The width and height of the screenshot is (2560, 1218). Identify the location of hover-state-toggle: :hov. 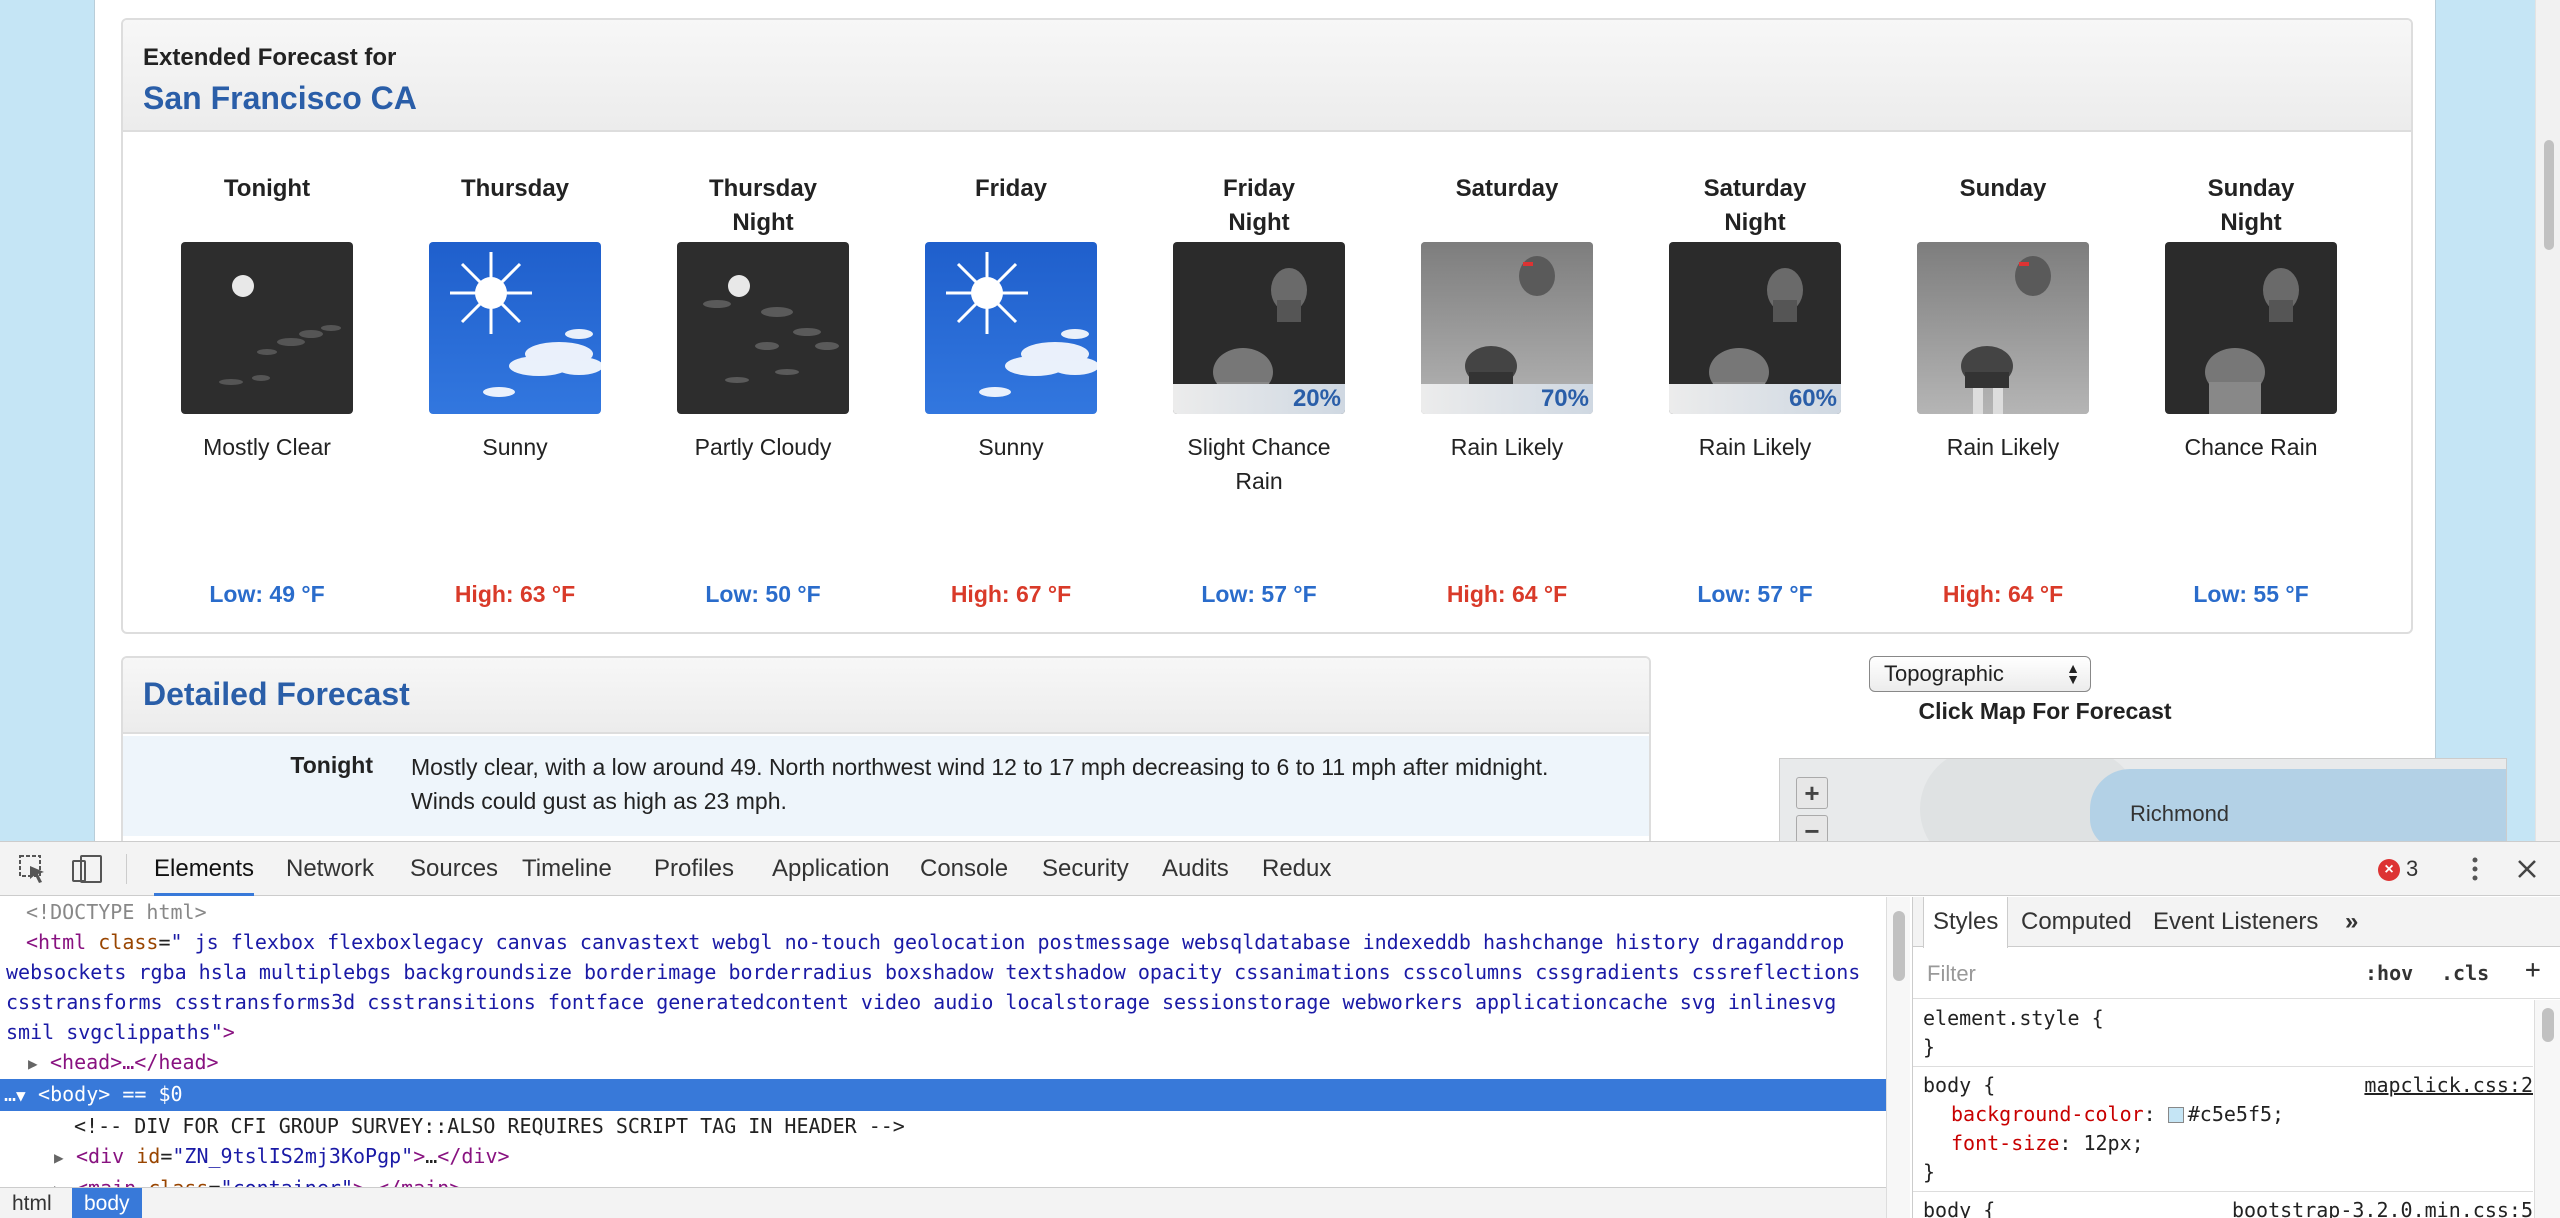
(2389, 973).